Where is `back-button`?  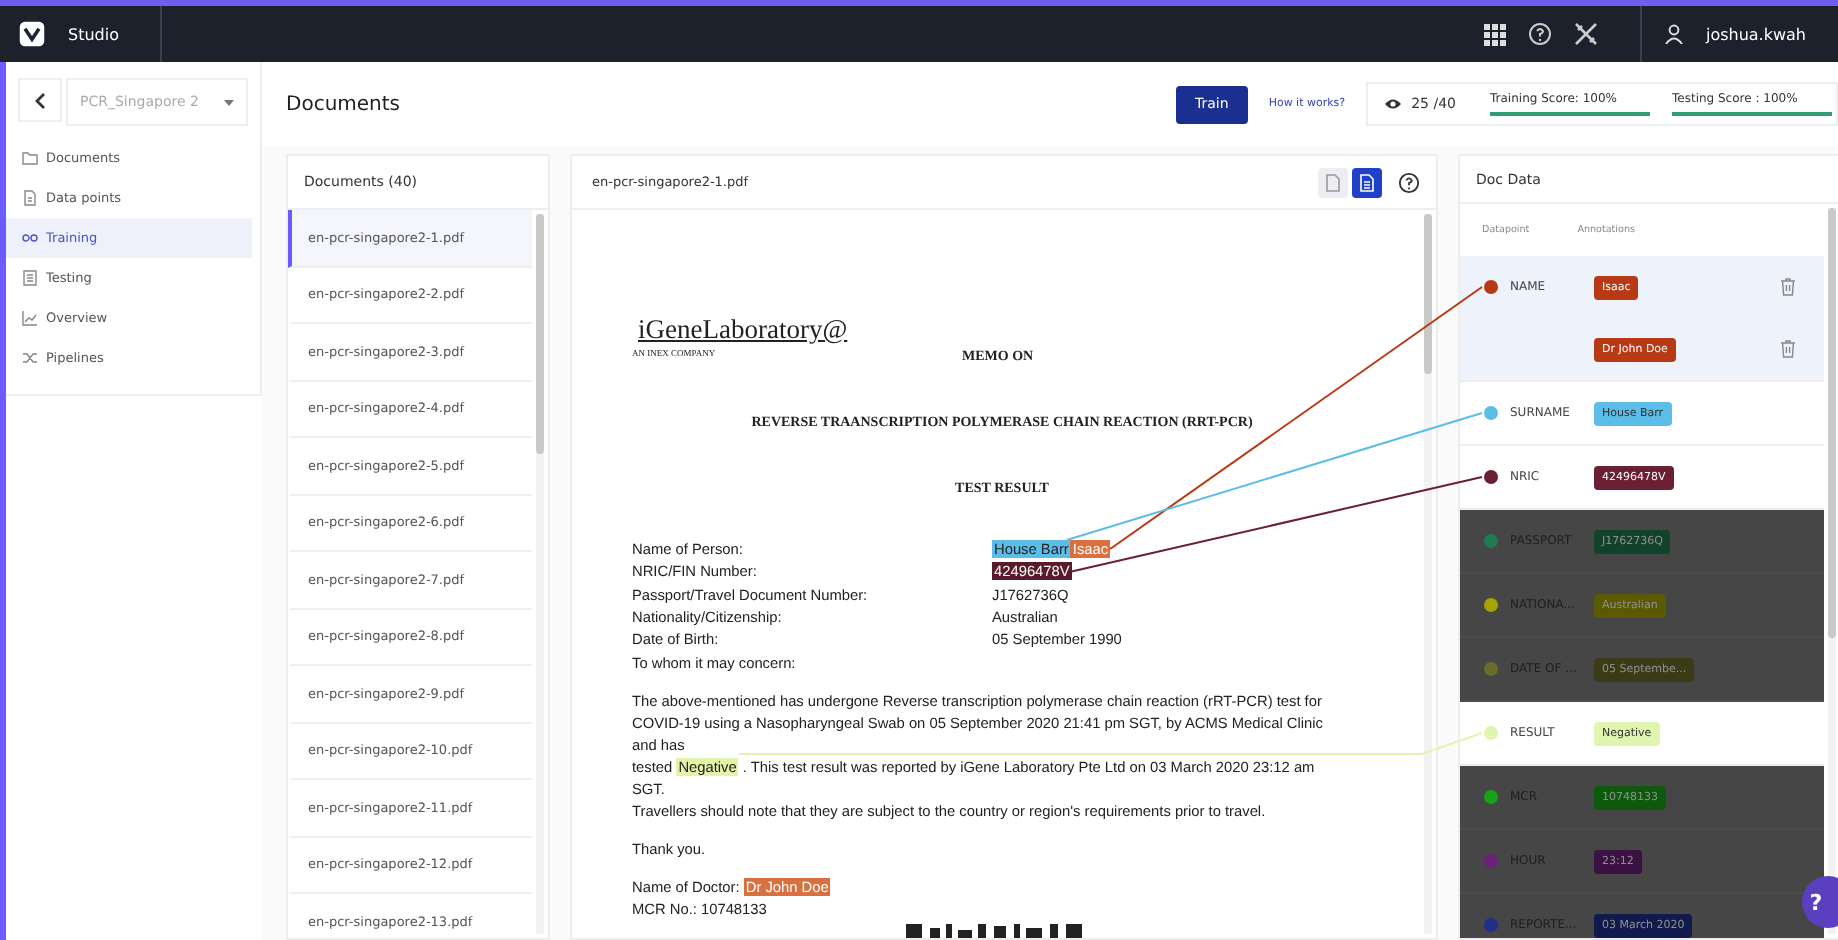
back-button is located at coordinates (40, 100).